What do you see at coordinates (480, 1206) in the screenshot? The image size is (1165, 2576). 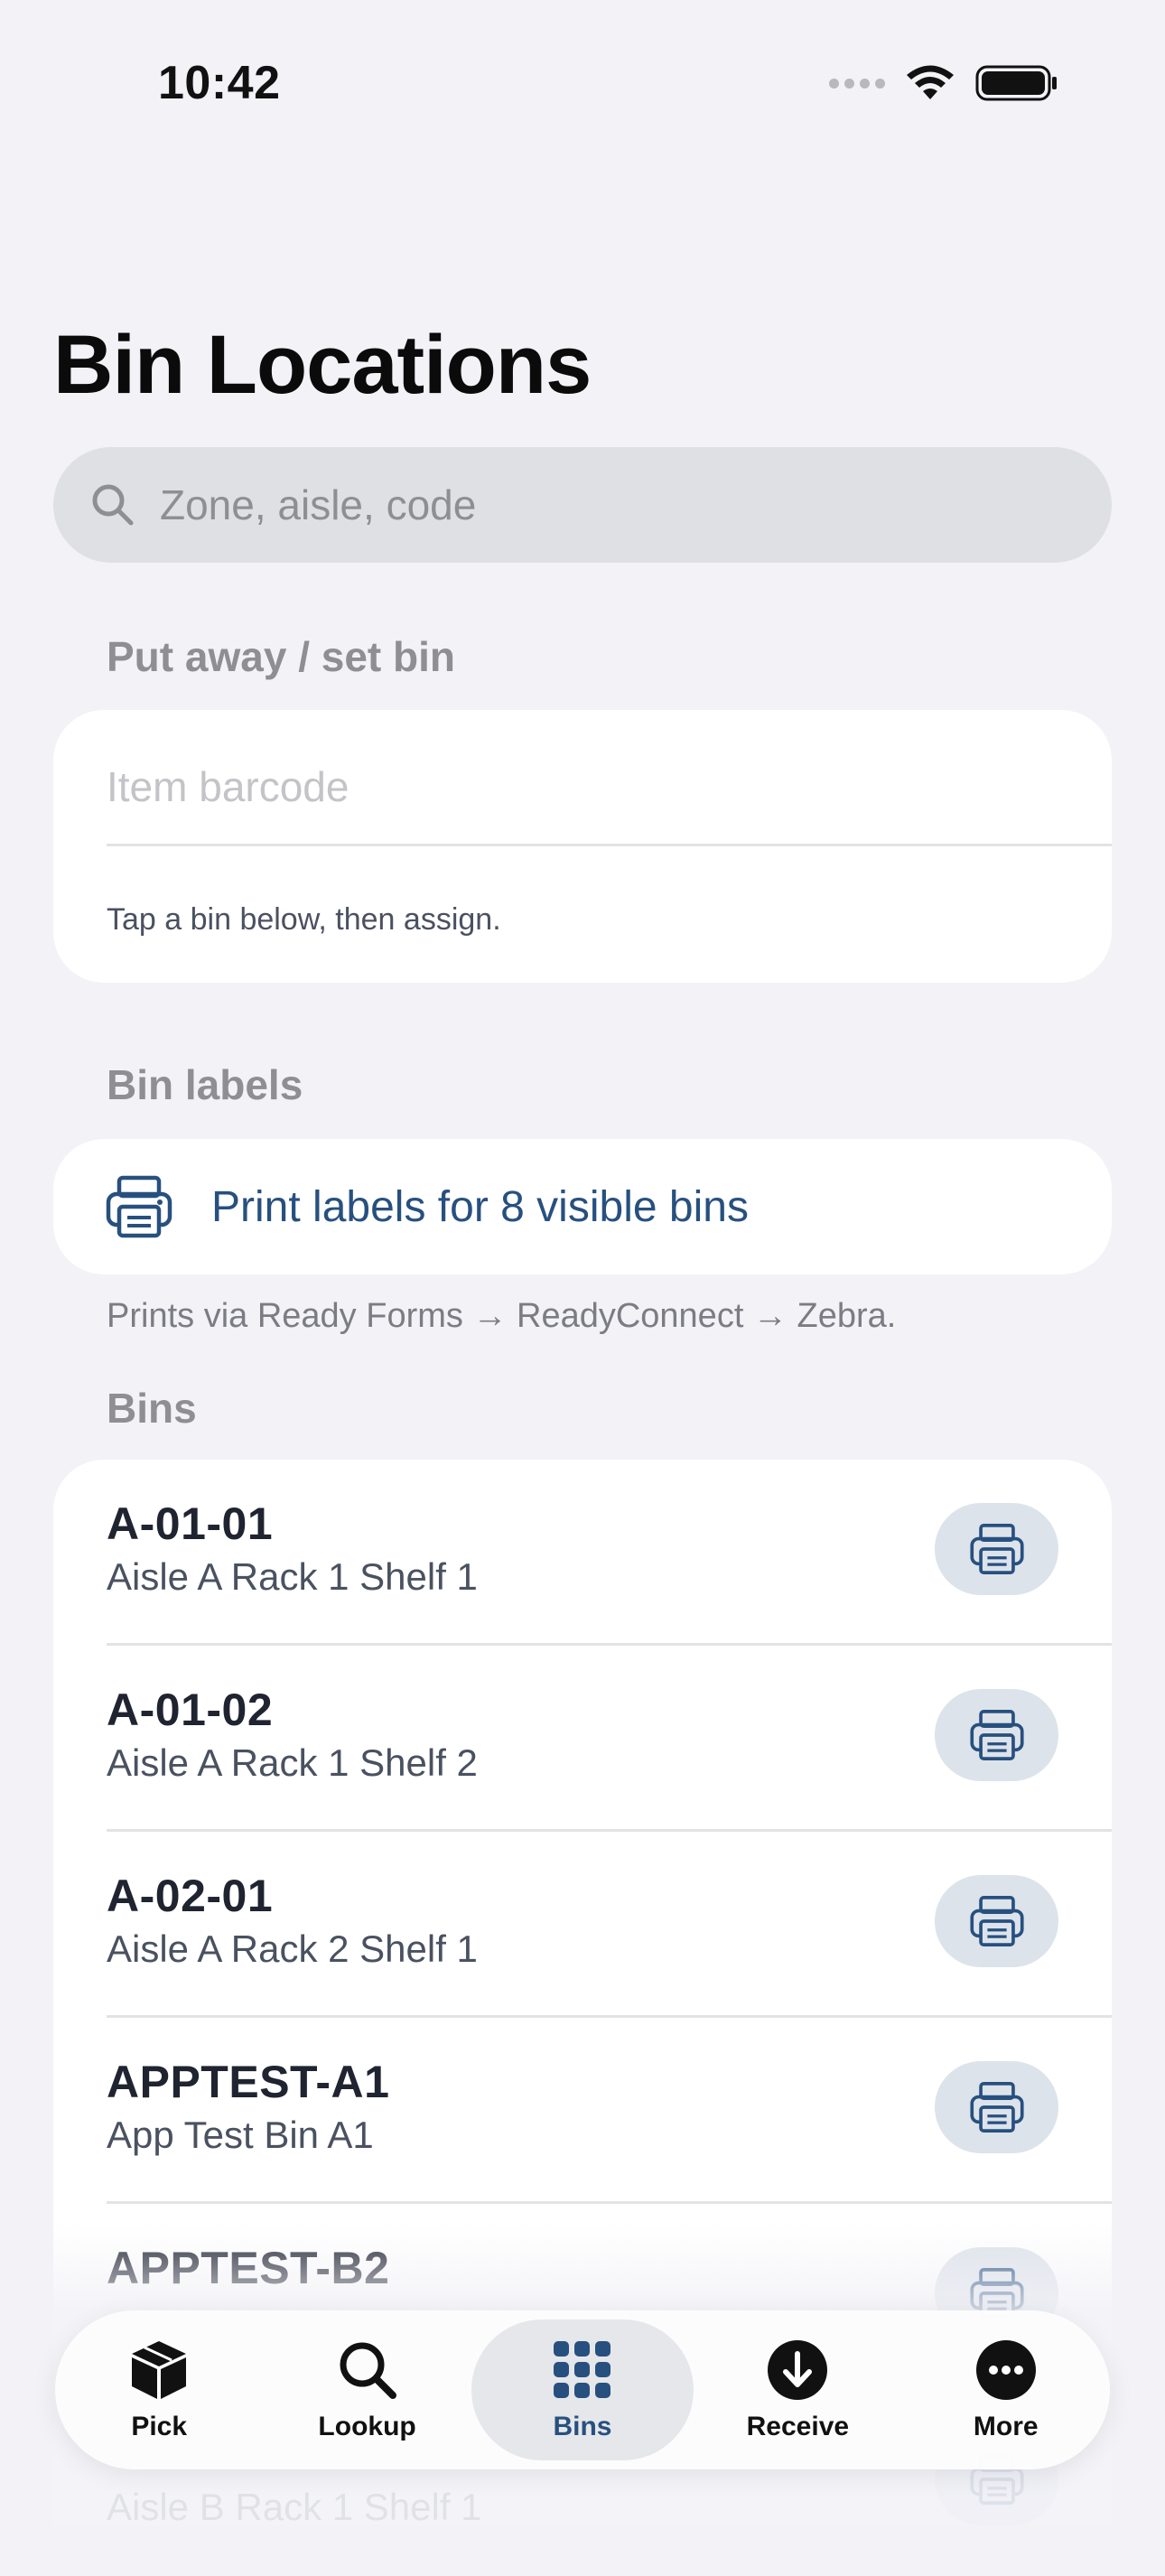 I see `print-all-labels-label: Print labels for 8 visible bins` at bounding box center [480, 1206].